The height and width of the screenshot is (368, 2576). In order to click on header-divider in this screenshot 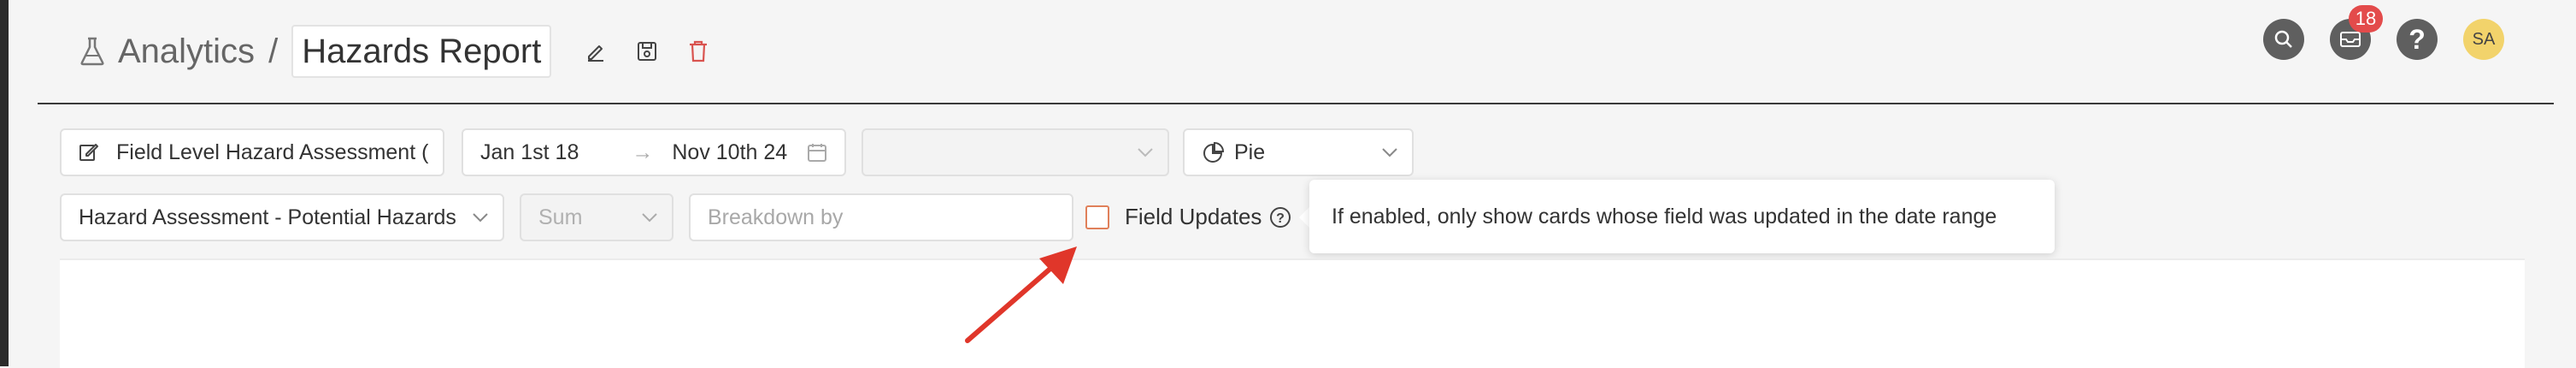, I will do `click(1296, 103)`.